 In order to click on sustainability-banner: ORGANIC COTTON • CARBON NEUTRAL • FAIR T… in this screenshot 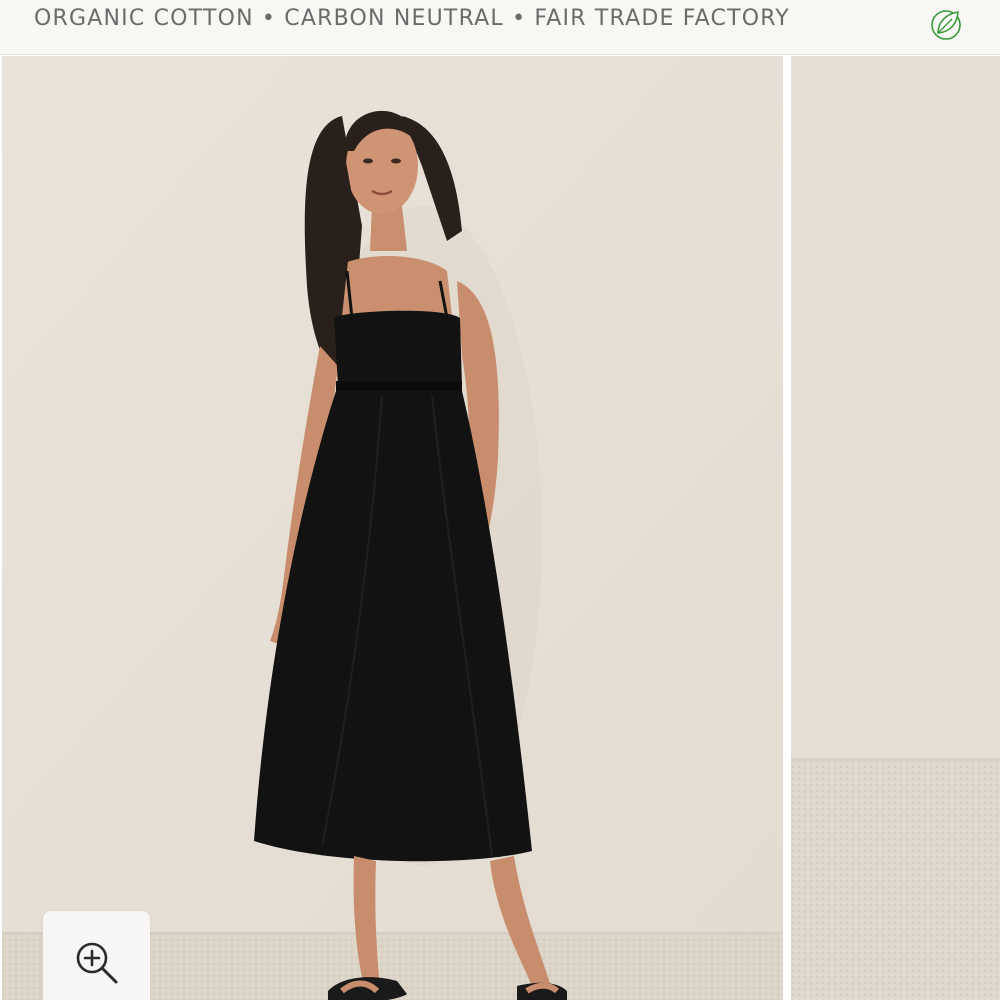, I will do `click(500, 27)`.